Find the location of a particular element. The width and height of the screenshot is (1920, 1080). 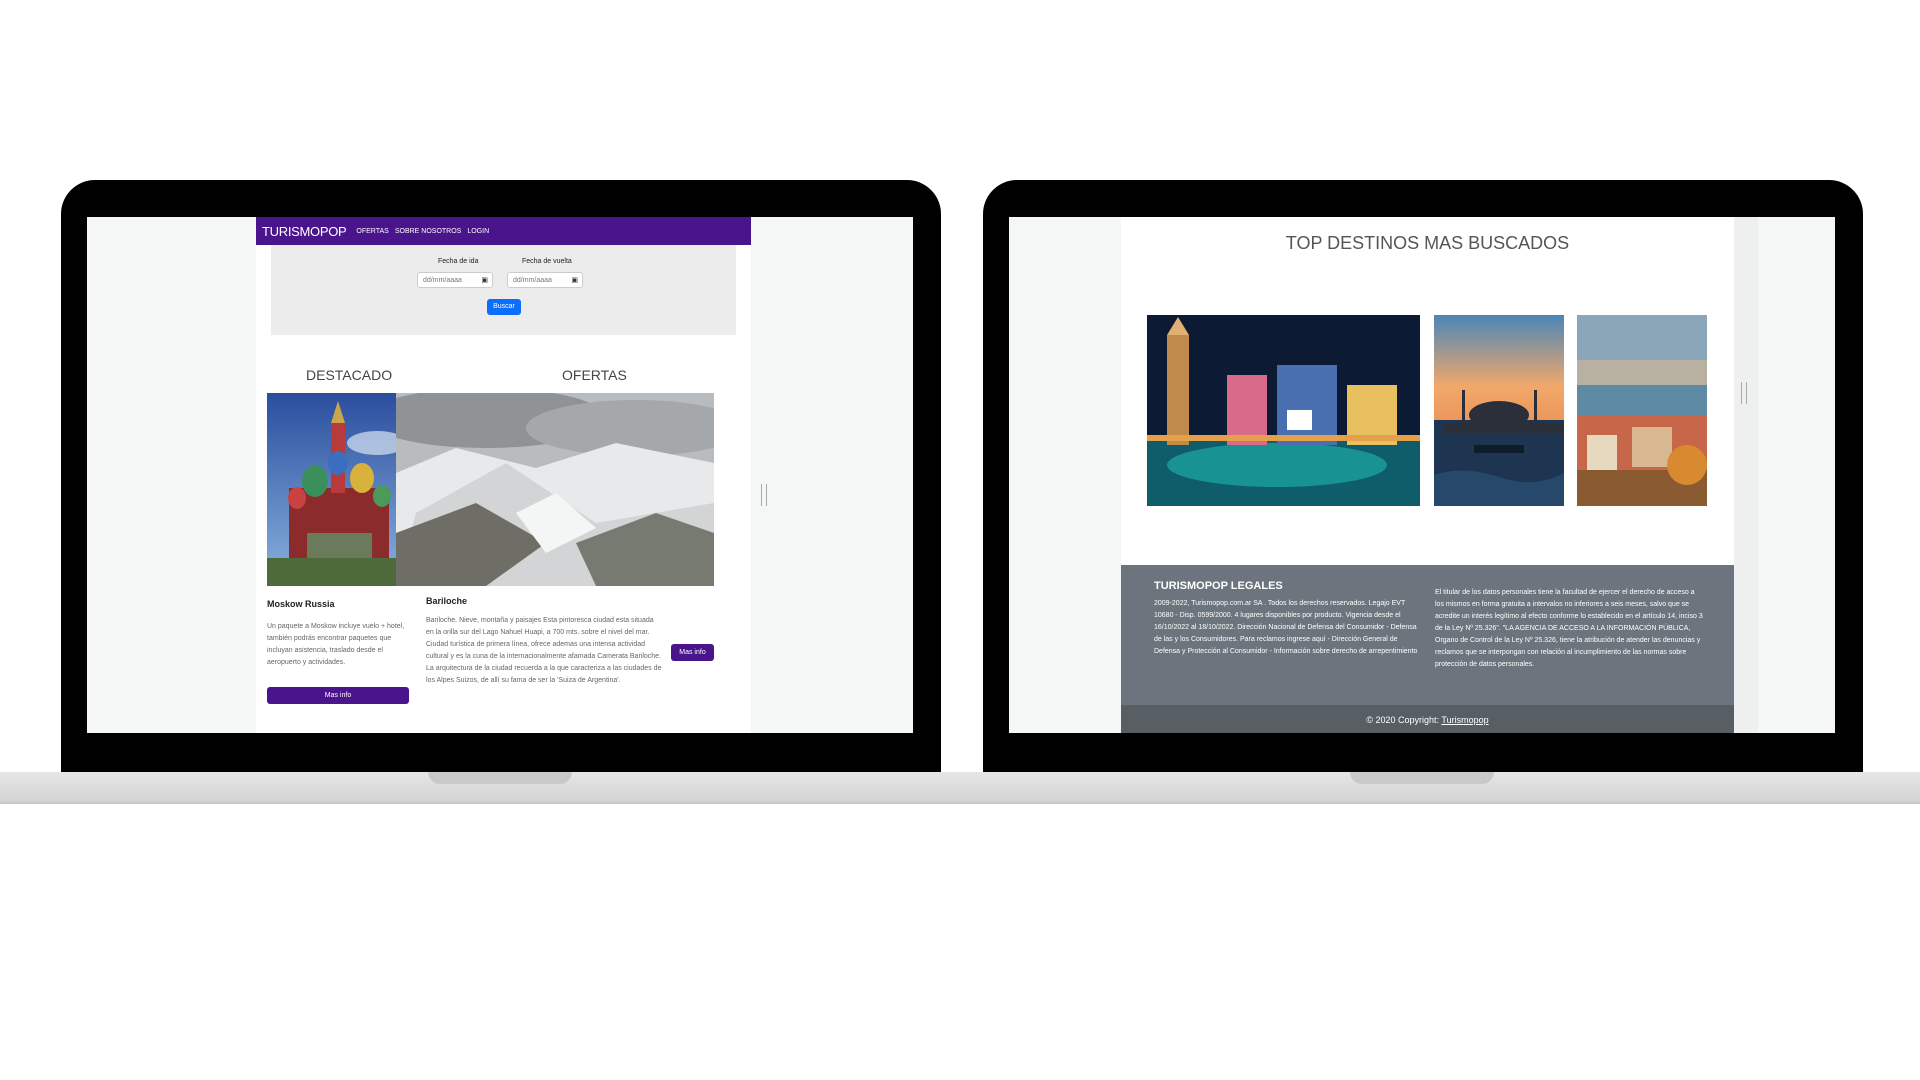

fecha-vuelta-input: dd/mm/aaaa ▣ is located at coordinates (545, 280).